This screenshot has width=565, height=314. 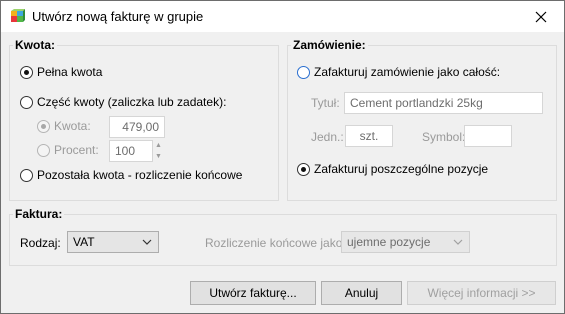 What do you see at coordinates (158, 156) in the screenshot?
I see `spinner-down-icon: ▼` at bounding box center [158, 156].